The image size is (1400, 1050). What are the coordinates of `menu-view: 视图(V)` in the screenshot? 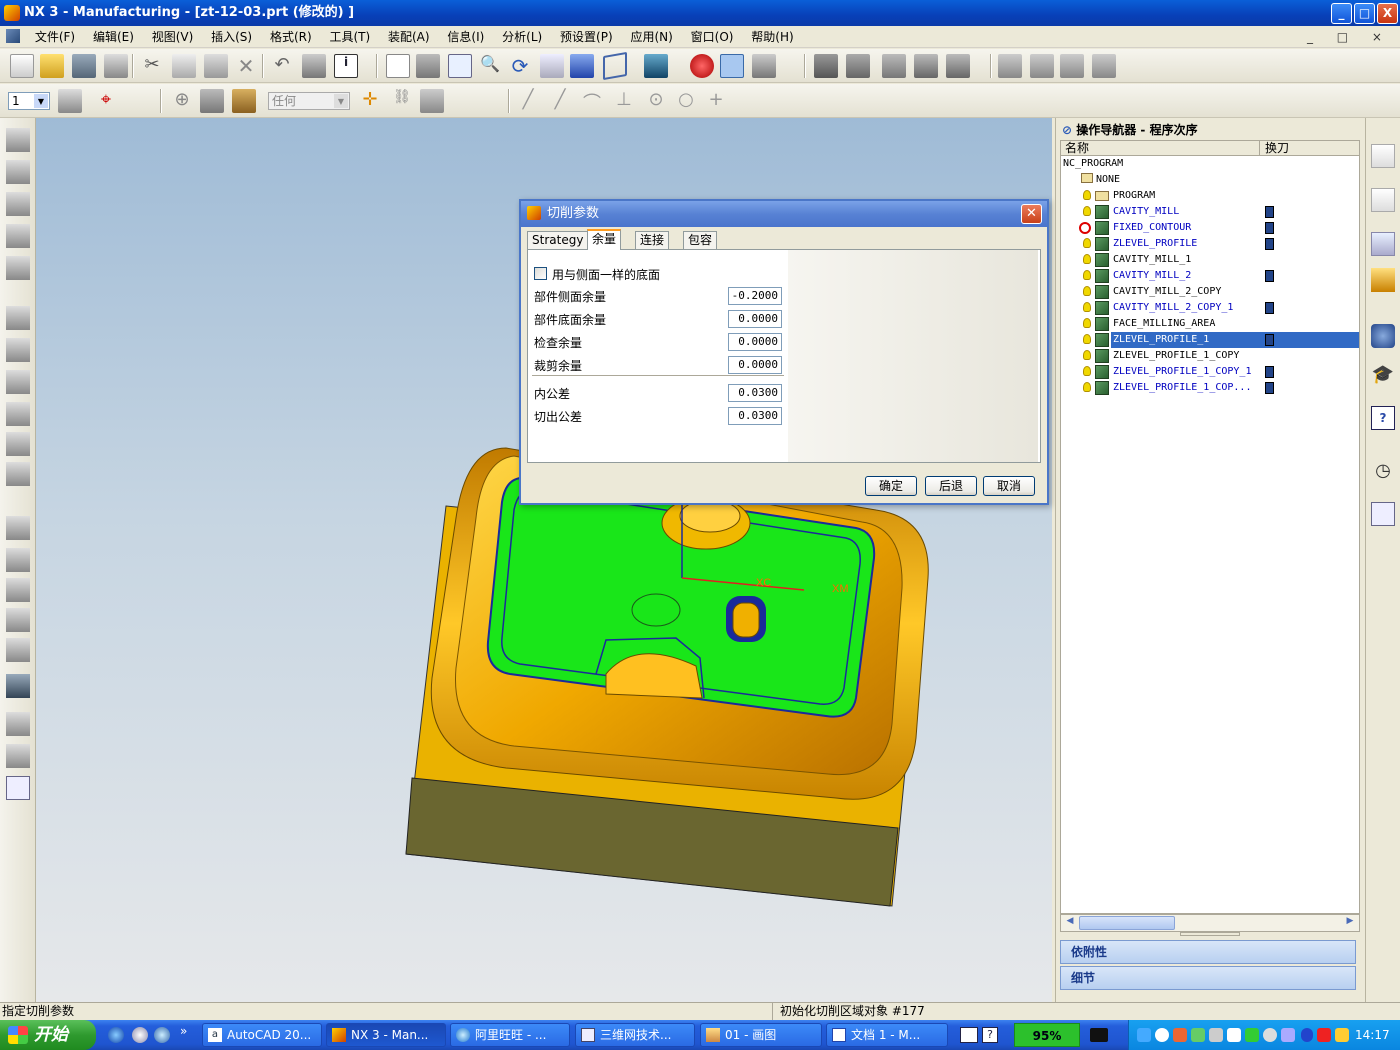 It's located at (173, 37).